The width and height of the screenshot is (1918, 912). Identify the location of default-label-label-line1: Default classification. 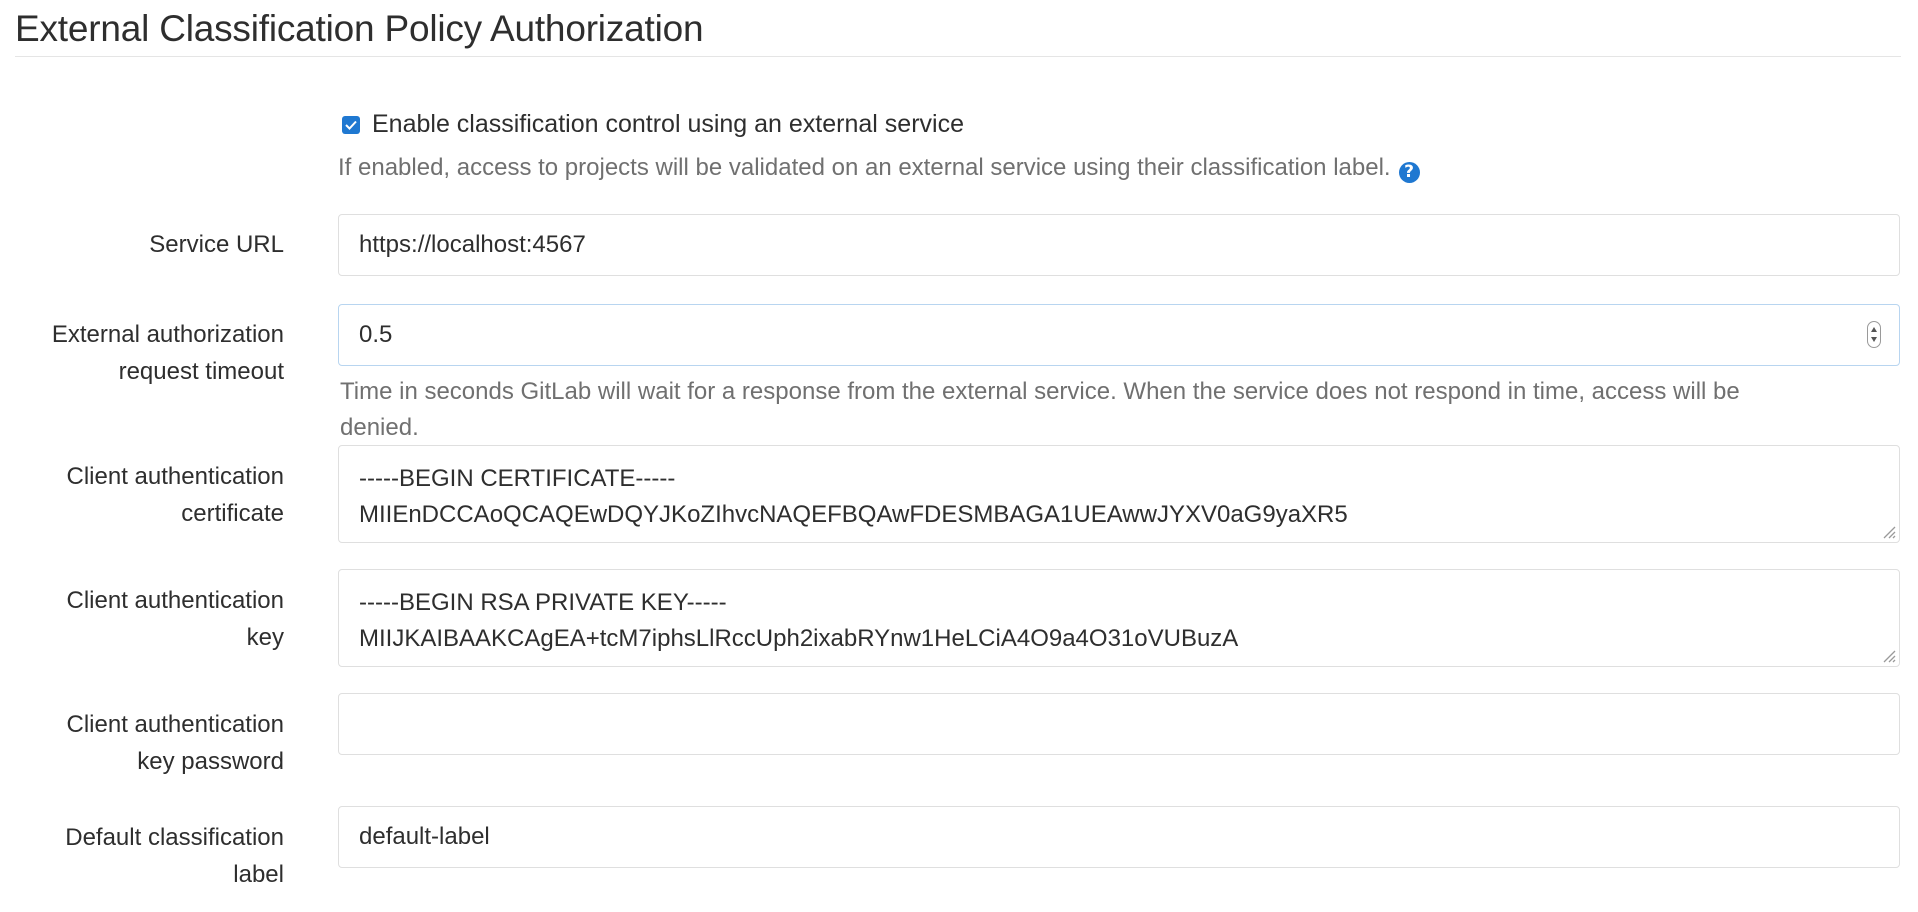
(174, 837).